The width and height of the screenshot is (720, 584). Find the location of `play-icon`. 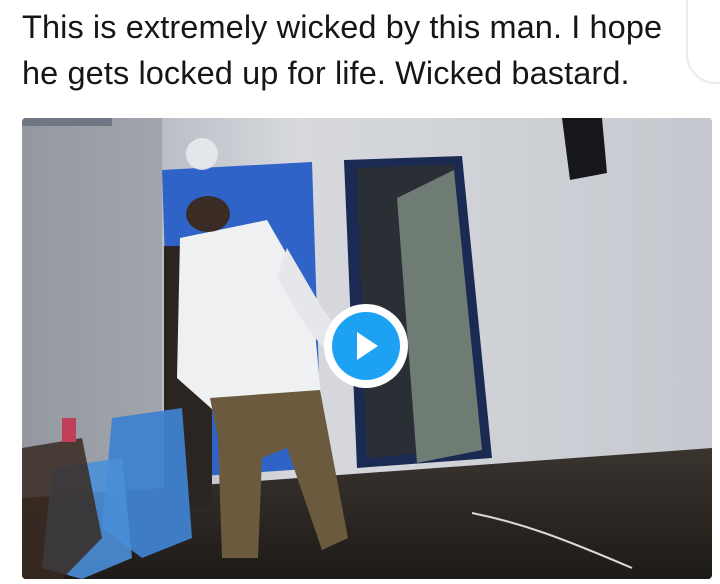

play-icon is located at coordinates (366, 346).